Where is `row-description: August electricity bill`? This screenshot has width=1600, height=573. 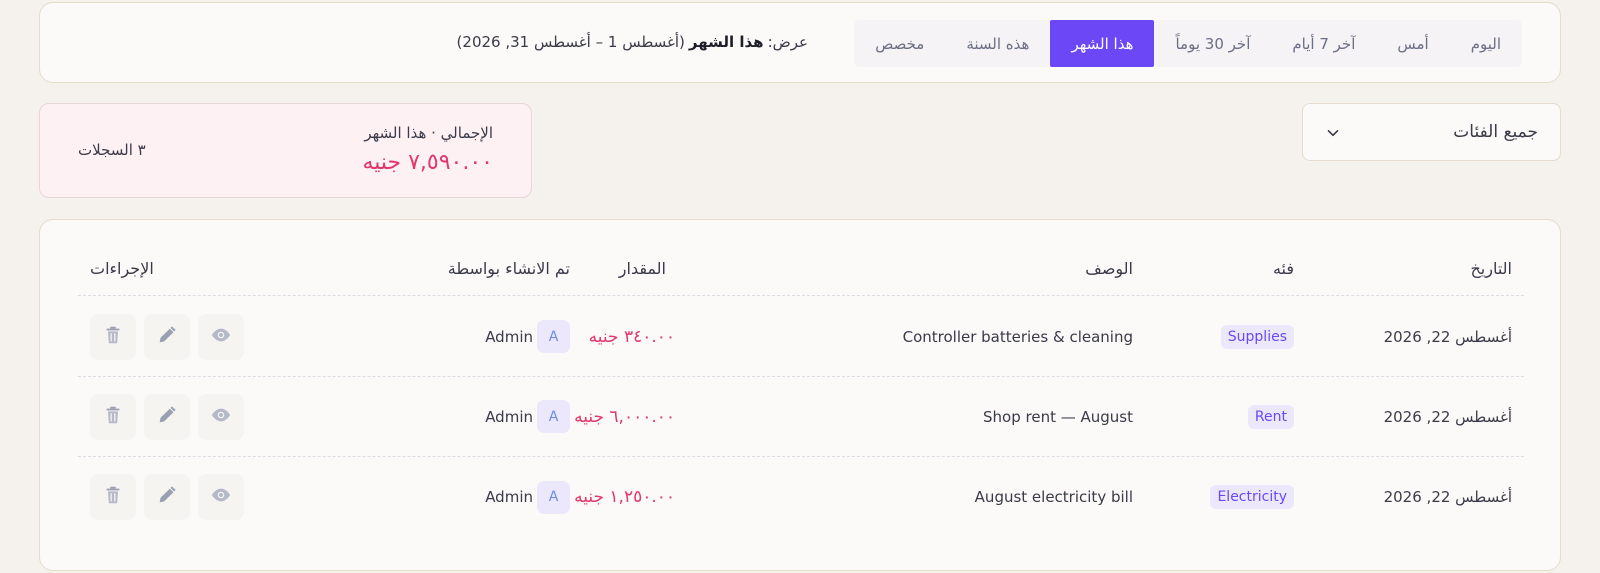
row-description: August electricity bill is located at coordinates (1053, 497).